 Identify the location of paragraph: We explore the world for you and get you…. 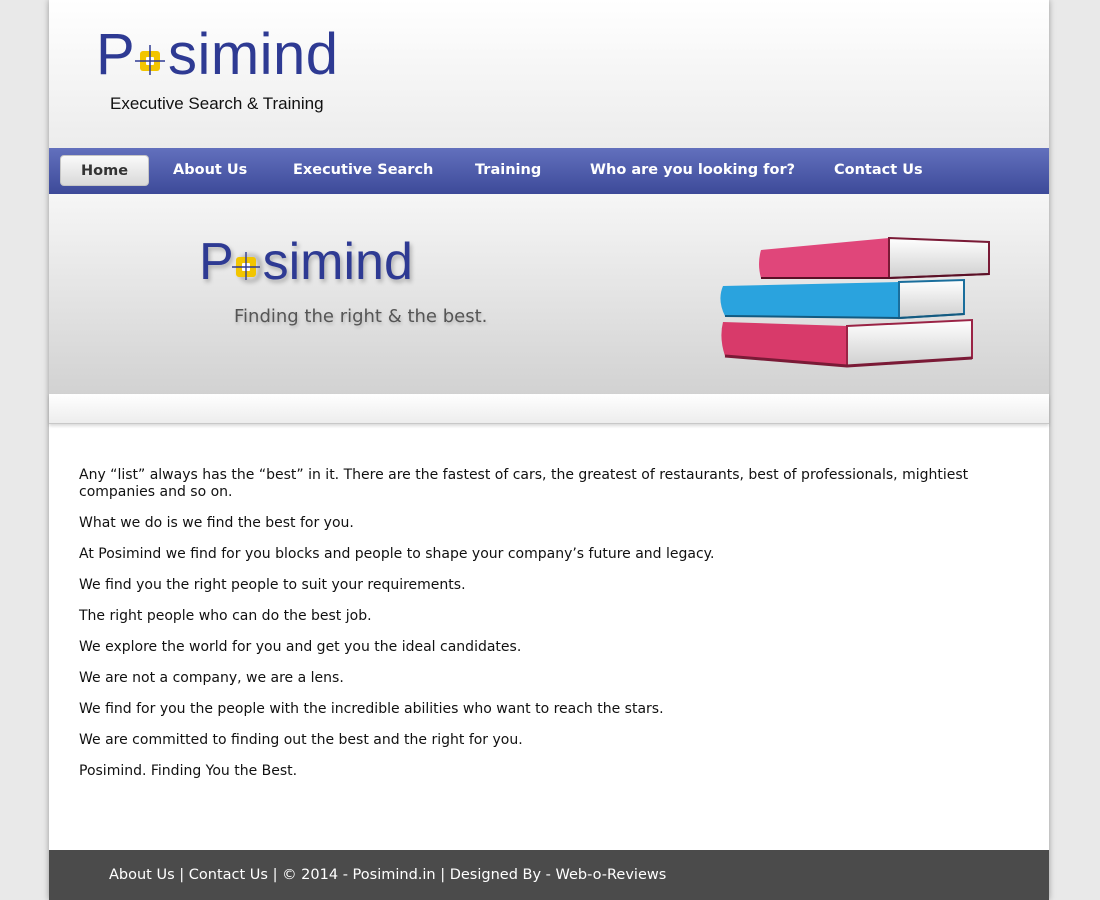
(300, 647).